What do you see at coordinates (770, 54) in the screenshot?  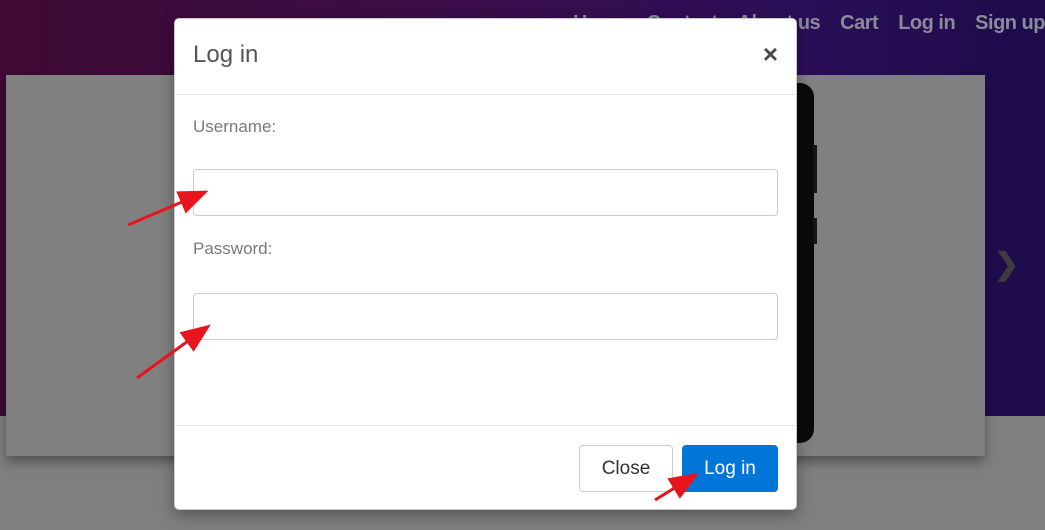 I see `close-icon: ×` at bounding box center [770, 54].